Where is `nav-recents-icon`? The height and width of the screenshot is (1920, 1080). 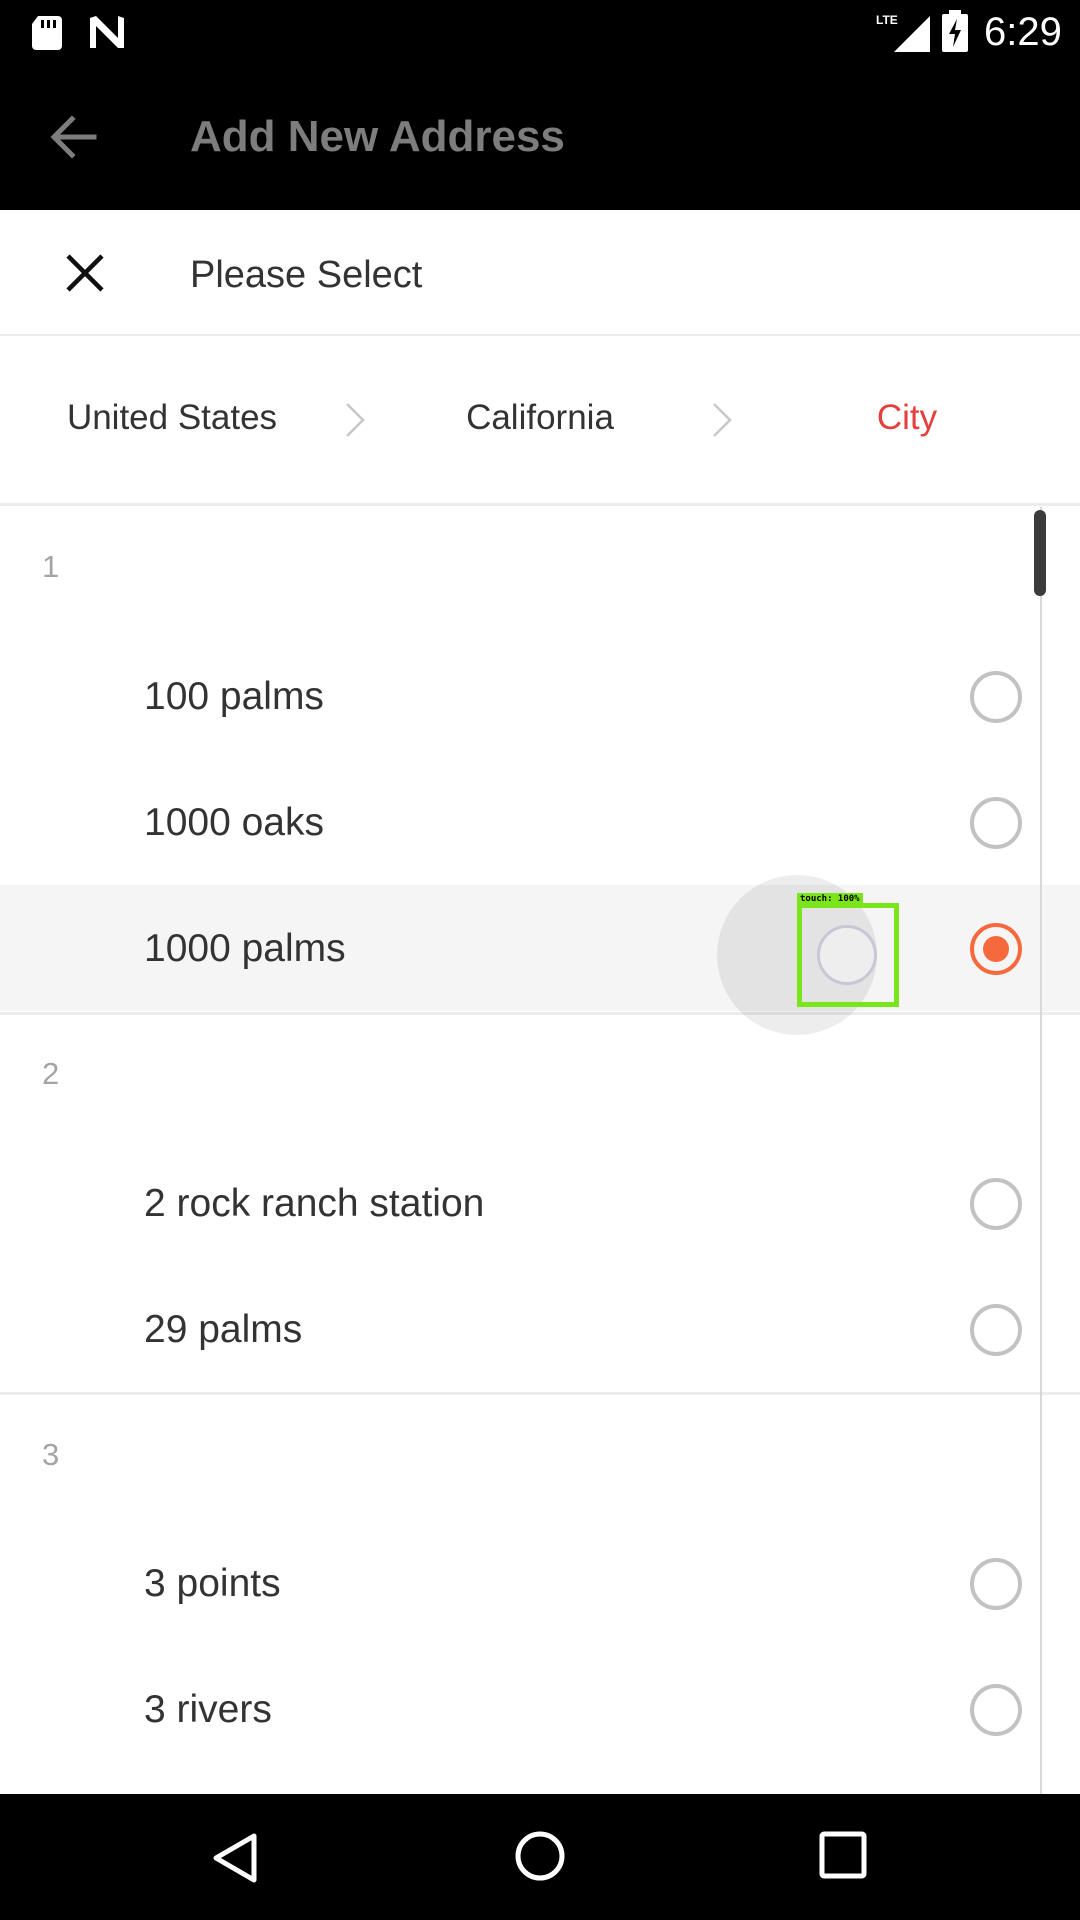 nav-recents-icon is located at coordinates (843, 1855).